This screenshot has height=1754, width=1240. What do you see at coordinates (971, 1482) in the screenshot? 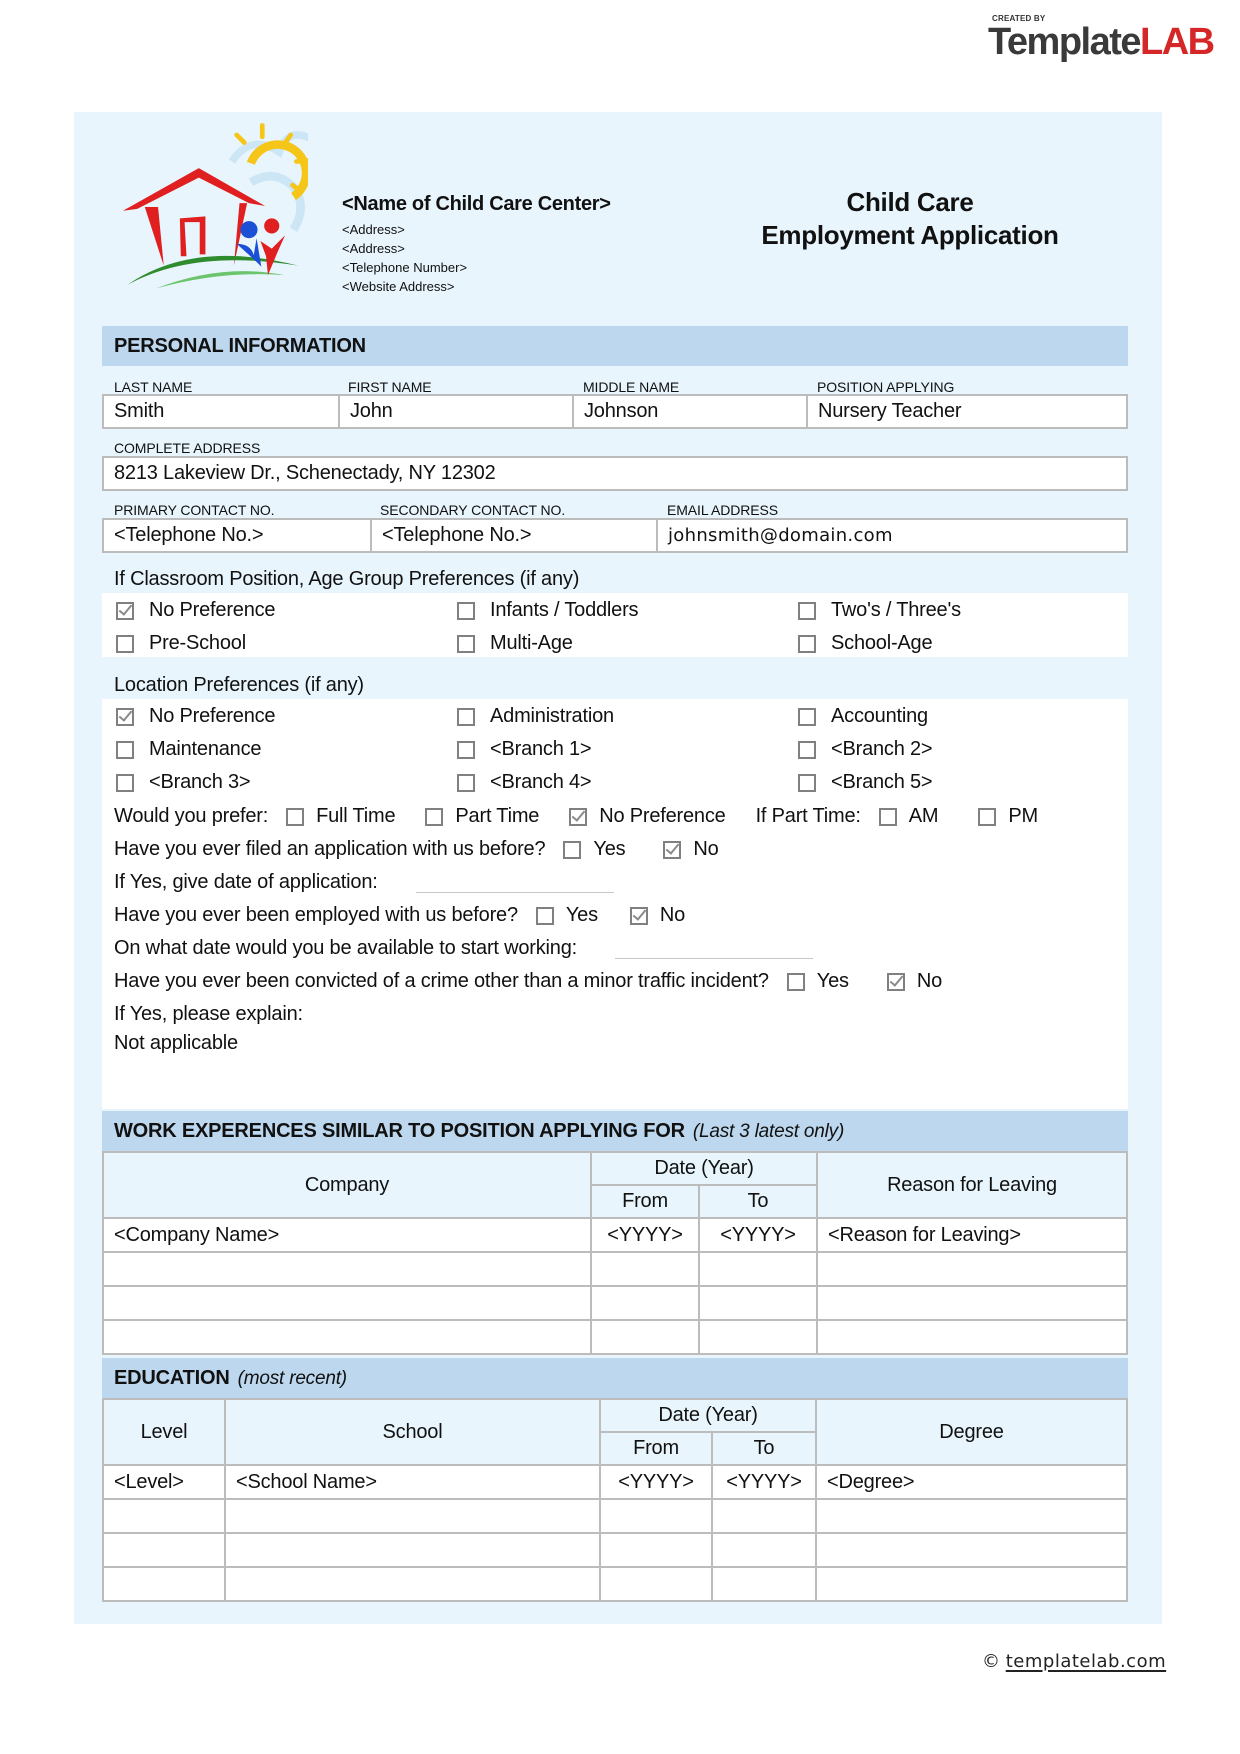
I see `degree-cell: <Degree>` at bounding box center [971, 1482].